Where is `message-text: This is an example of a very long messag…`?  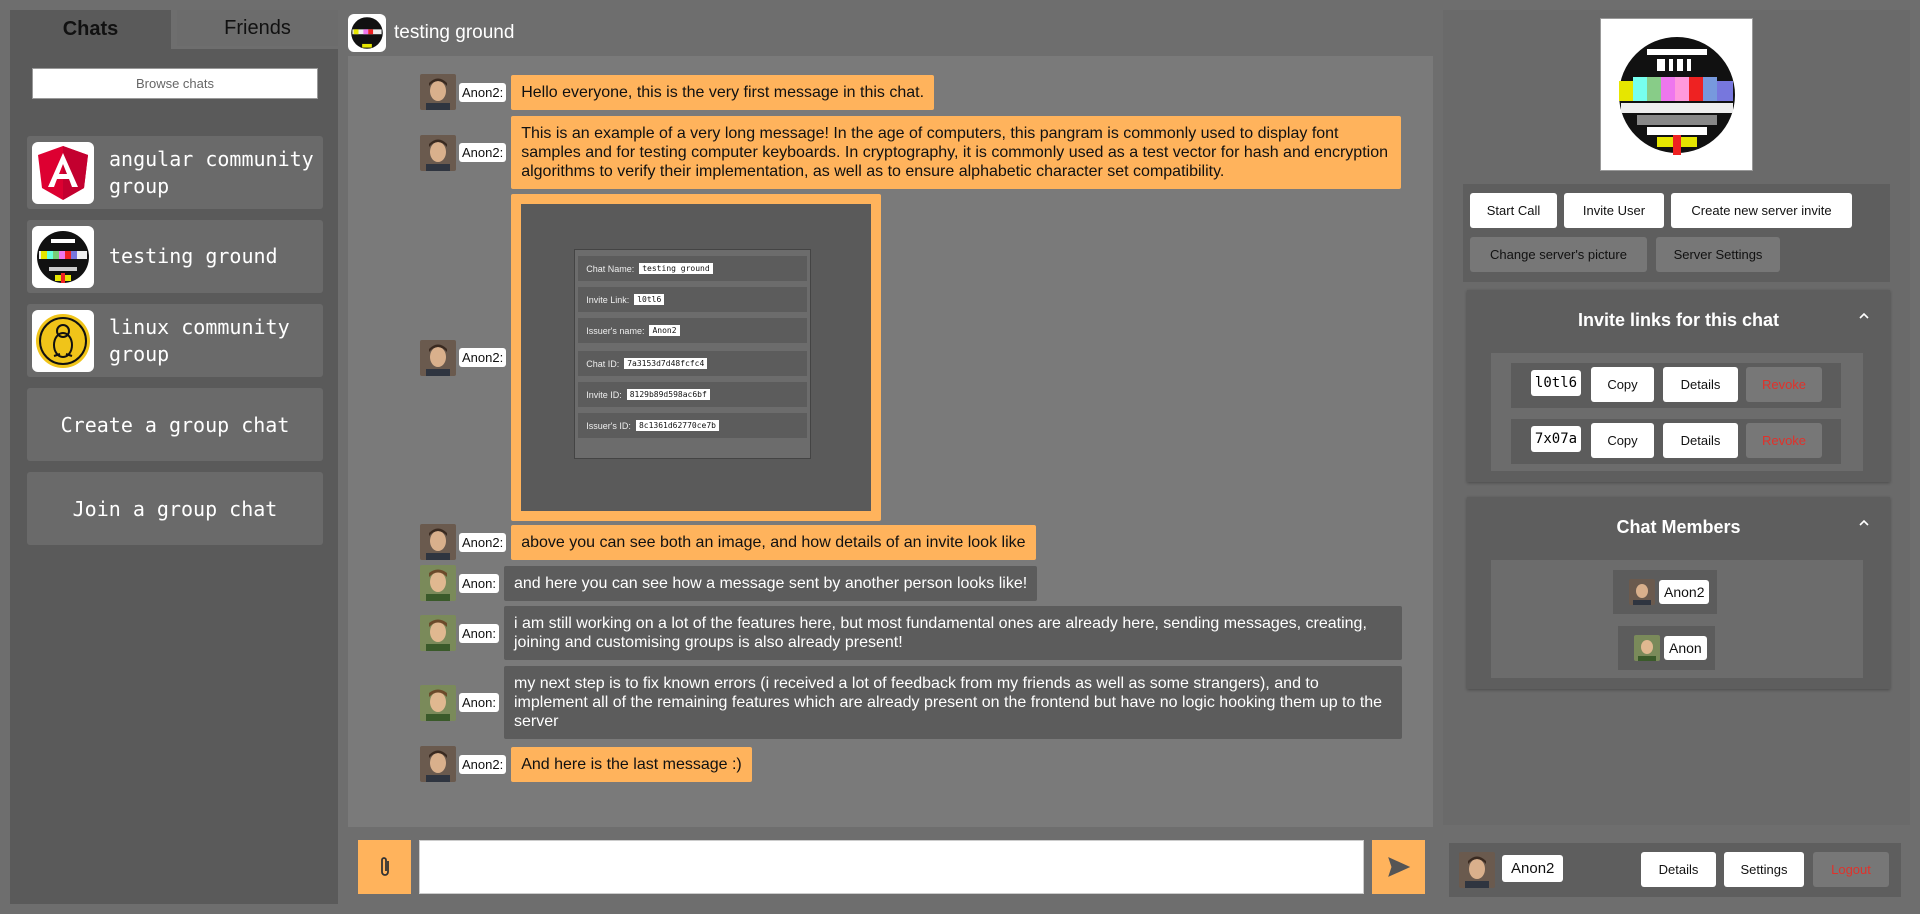 message-text: This is an example of a very long messag… is located at coordinates (956, 152).